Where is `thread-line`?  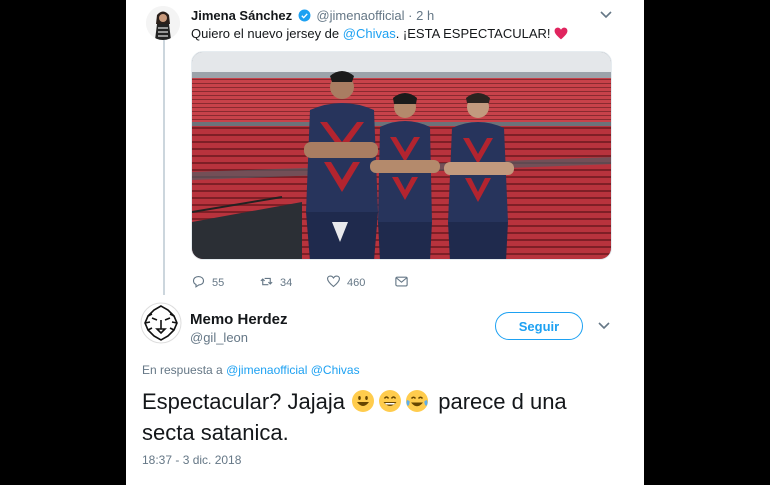 thread-line is located at coordinates (164, 167).